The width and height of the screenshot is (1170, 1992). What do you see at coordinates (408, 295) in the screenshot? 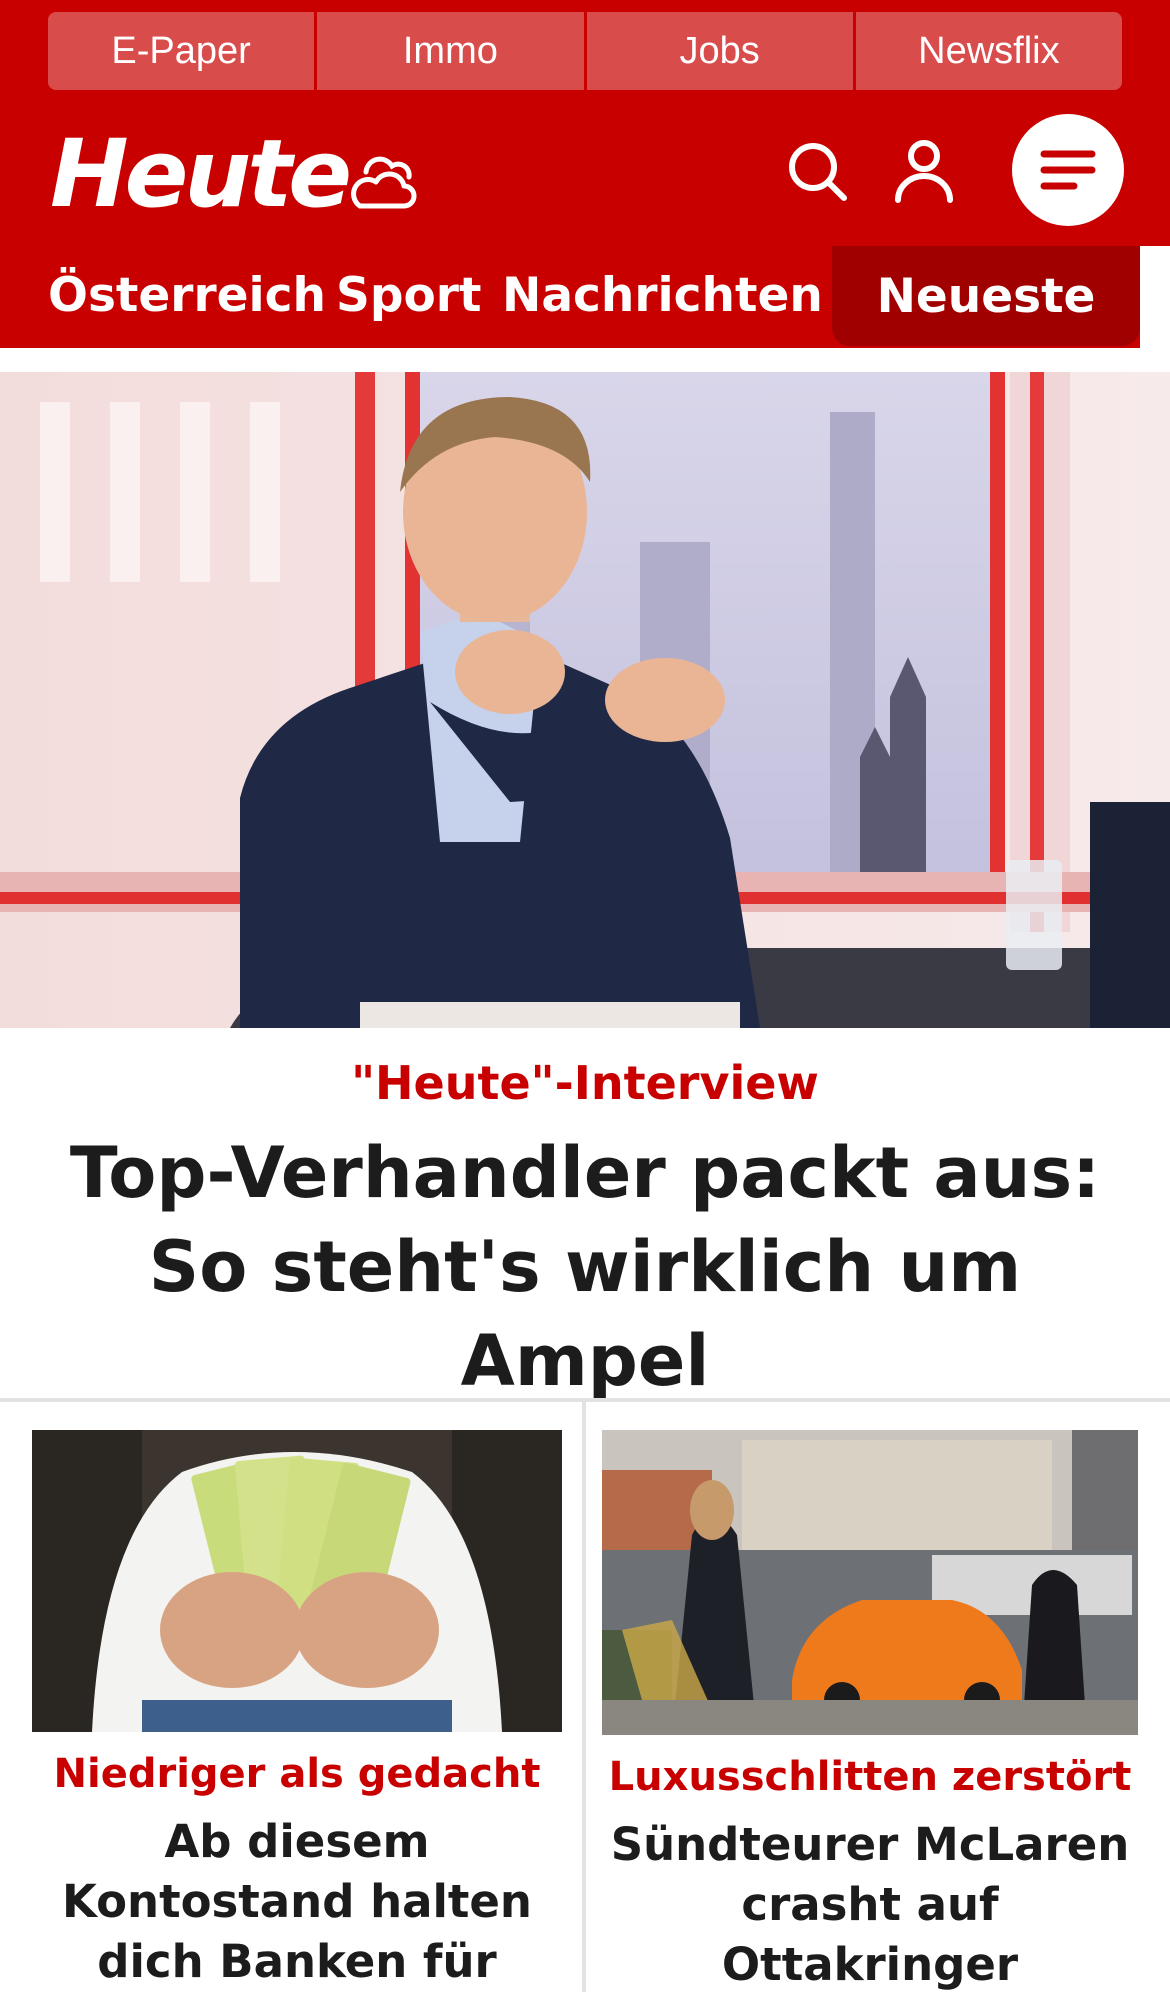
I see `nav-item-sport: Sport` at bounding box center [408, 295].